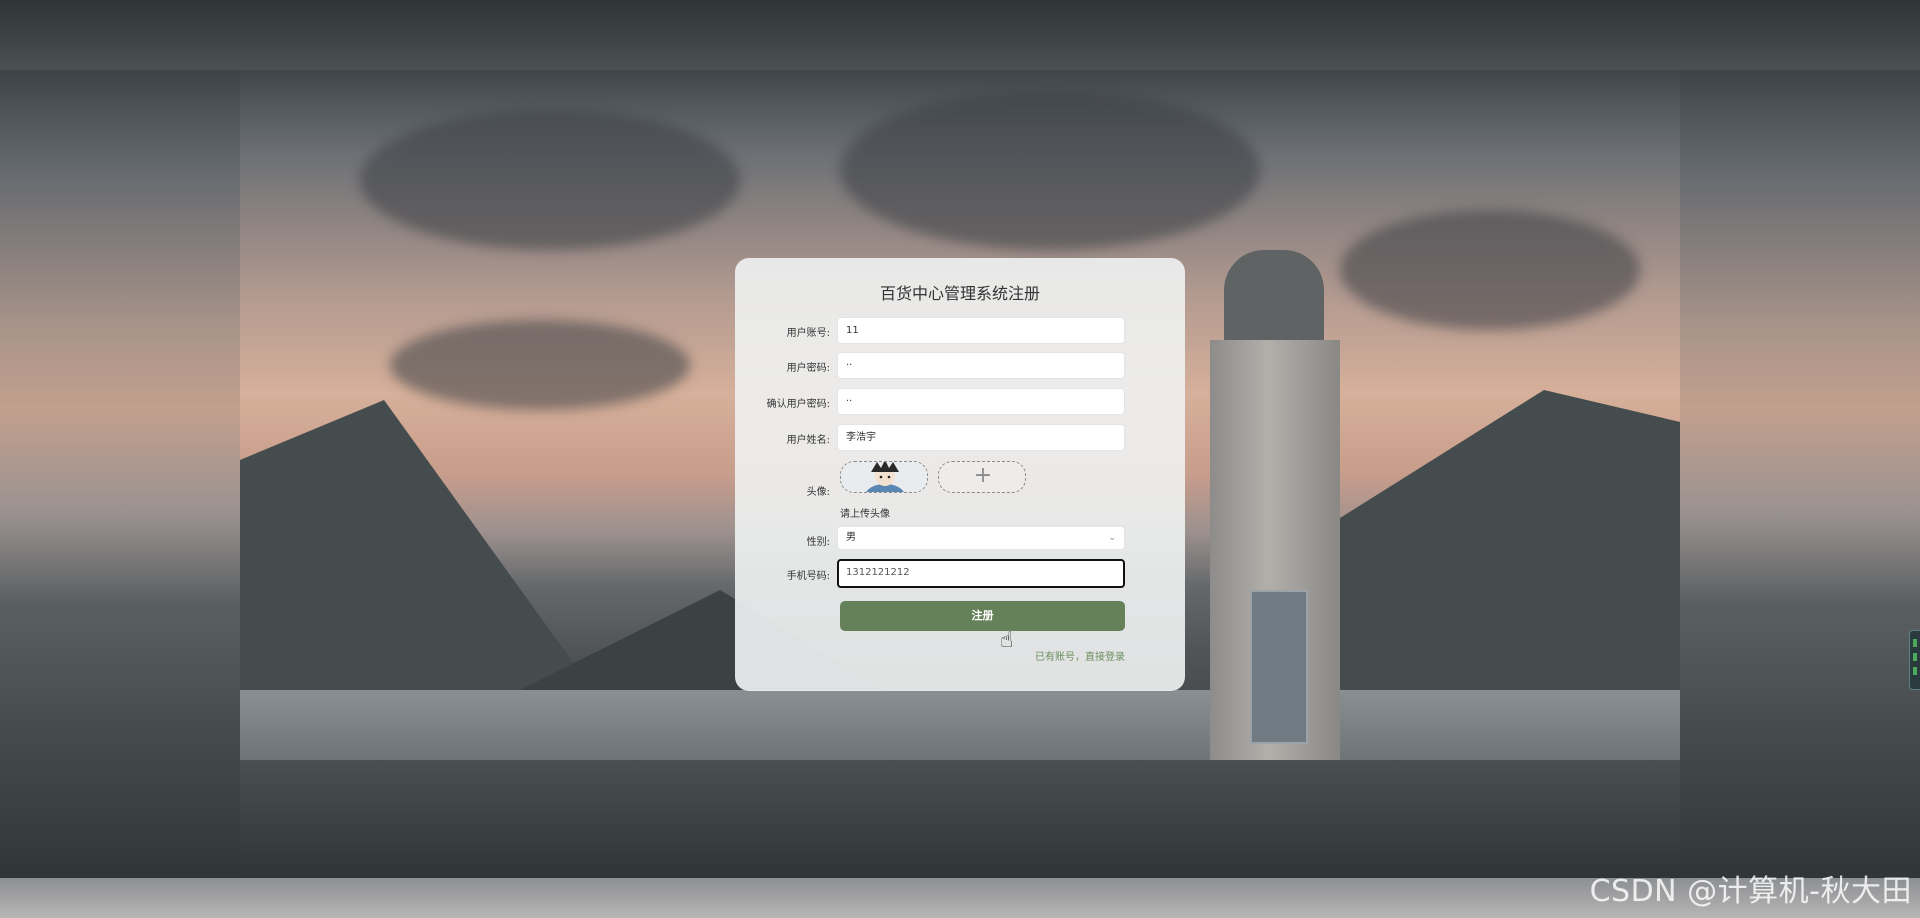  I want to click on side-widget, so click(1914, 660).